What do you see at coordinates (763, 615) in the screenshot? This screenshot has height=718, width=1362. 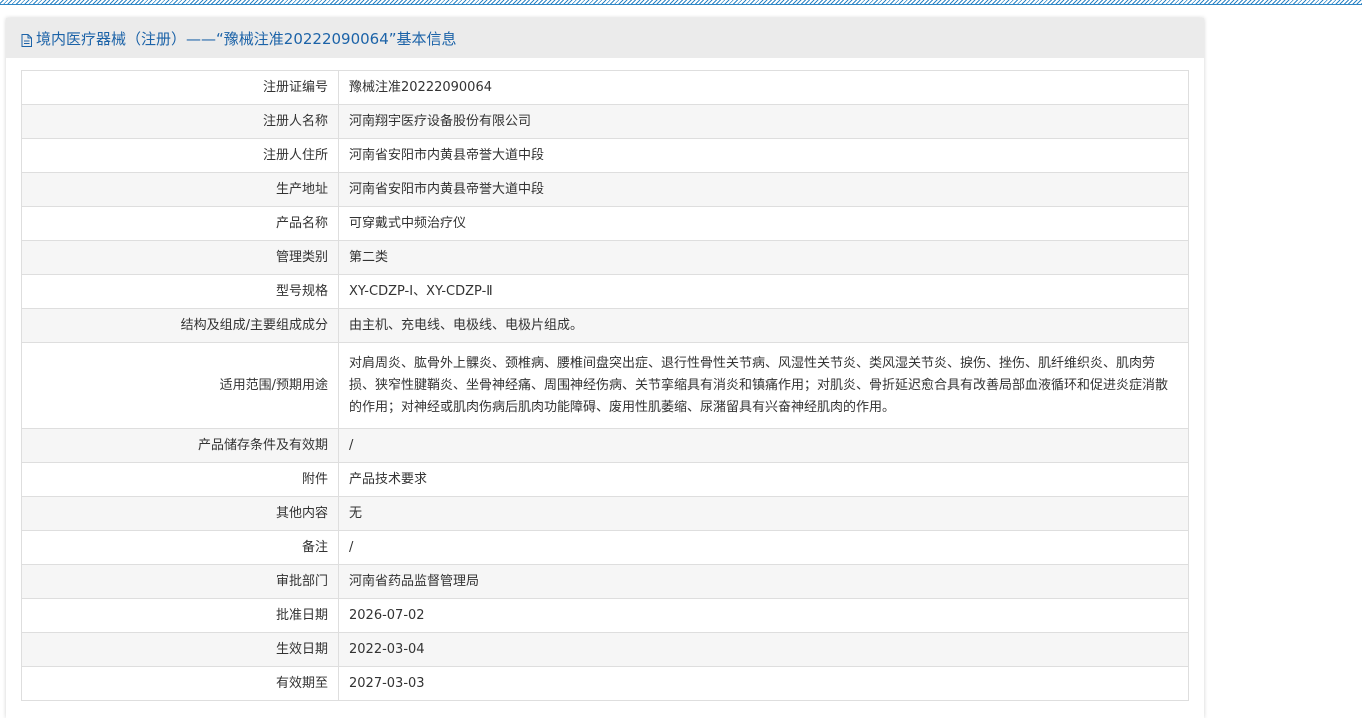 I see `row-value: 2026-07-02` at bounding box center [763, 615].